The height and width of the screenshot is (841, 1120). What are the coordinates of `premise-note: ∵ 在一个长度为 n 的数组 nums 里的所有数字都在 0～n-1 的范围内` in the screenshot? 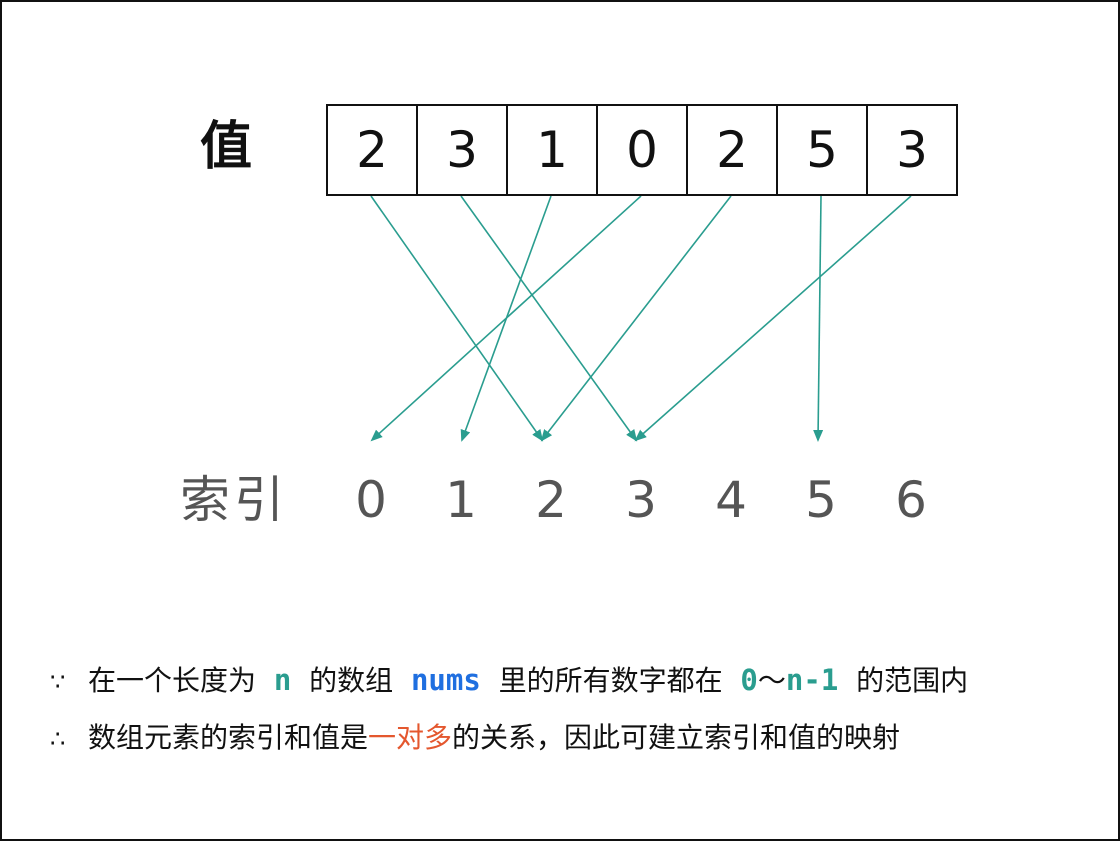 It's located at (509, 681).